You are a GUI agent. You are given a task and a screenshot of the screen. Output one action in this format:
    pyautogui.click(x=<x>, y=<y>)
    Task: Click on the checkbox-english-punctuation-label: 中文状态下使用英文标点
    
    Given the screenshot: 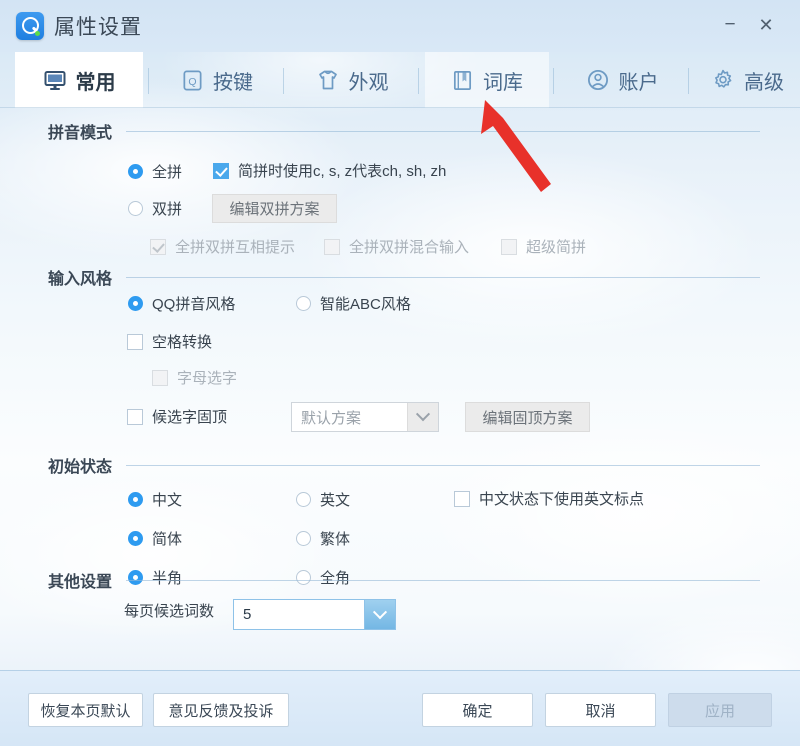 What is the action you would take?
    pyautogui.click(x=562, y=499)
    